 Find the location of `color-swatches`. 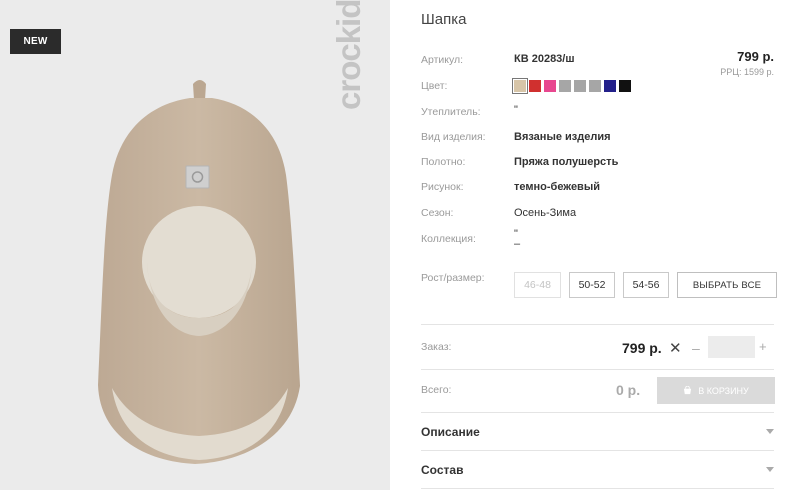

color-swatches is located at coordinates (571, 86).